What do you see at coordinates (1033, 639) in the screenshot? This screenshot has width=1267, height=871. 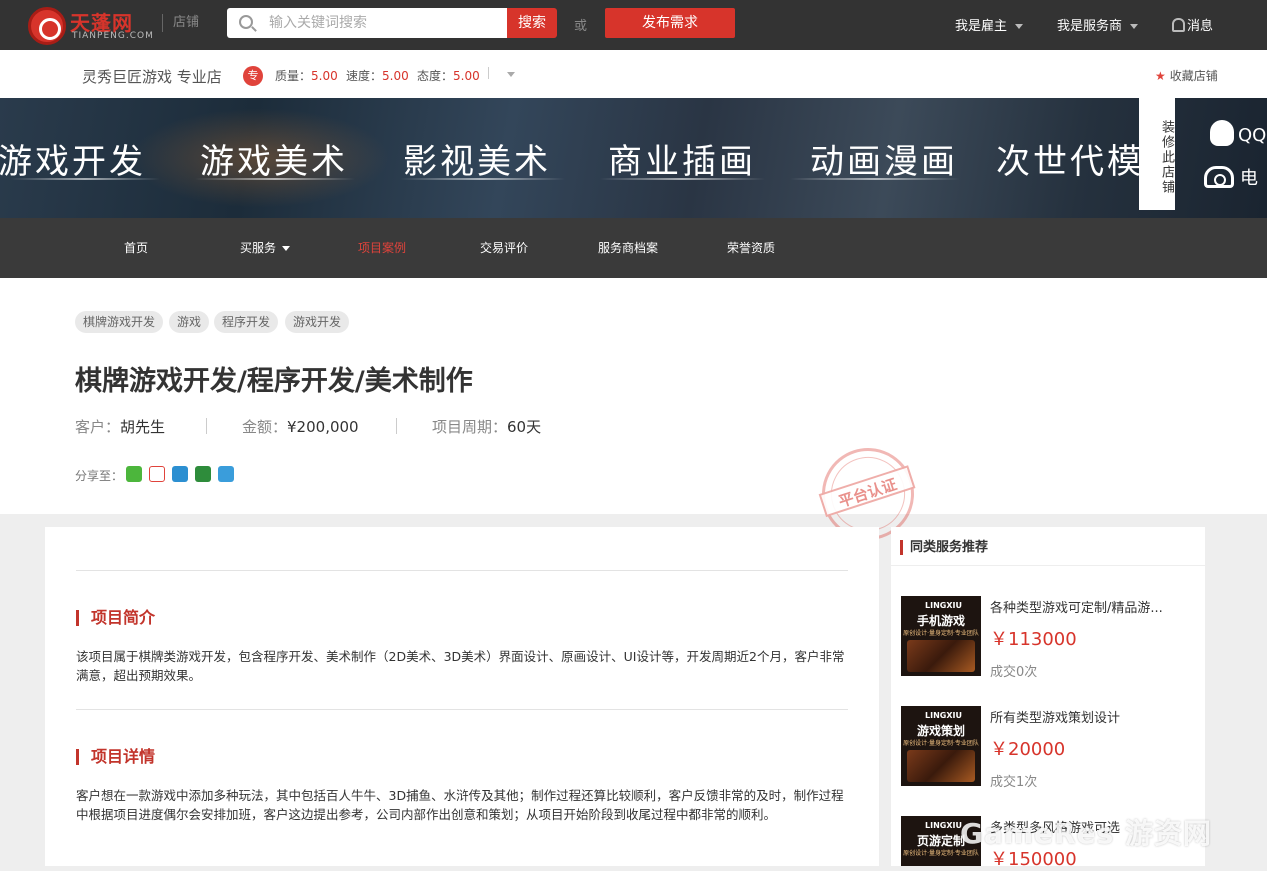 I see `service-price: ￥113000` at bounding box center [1033, 639].